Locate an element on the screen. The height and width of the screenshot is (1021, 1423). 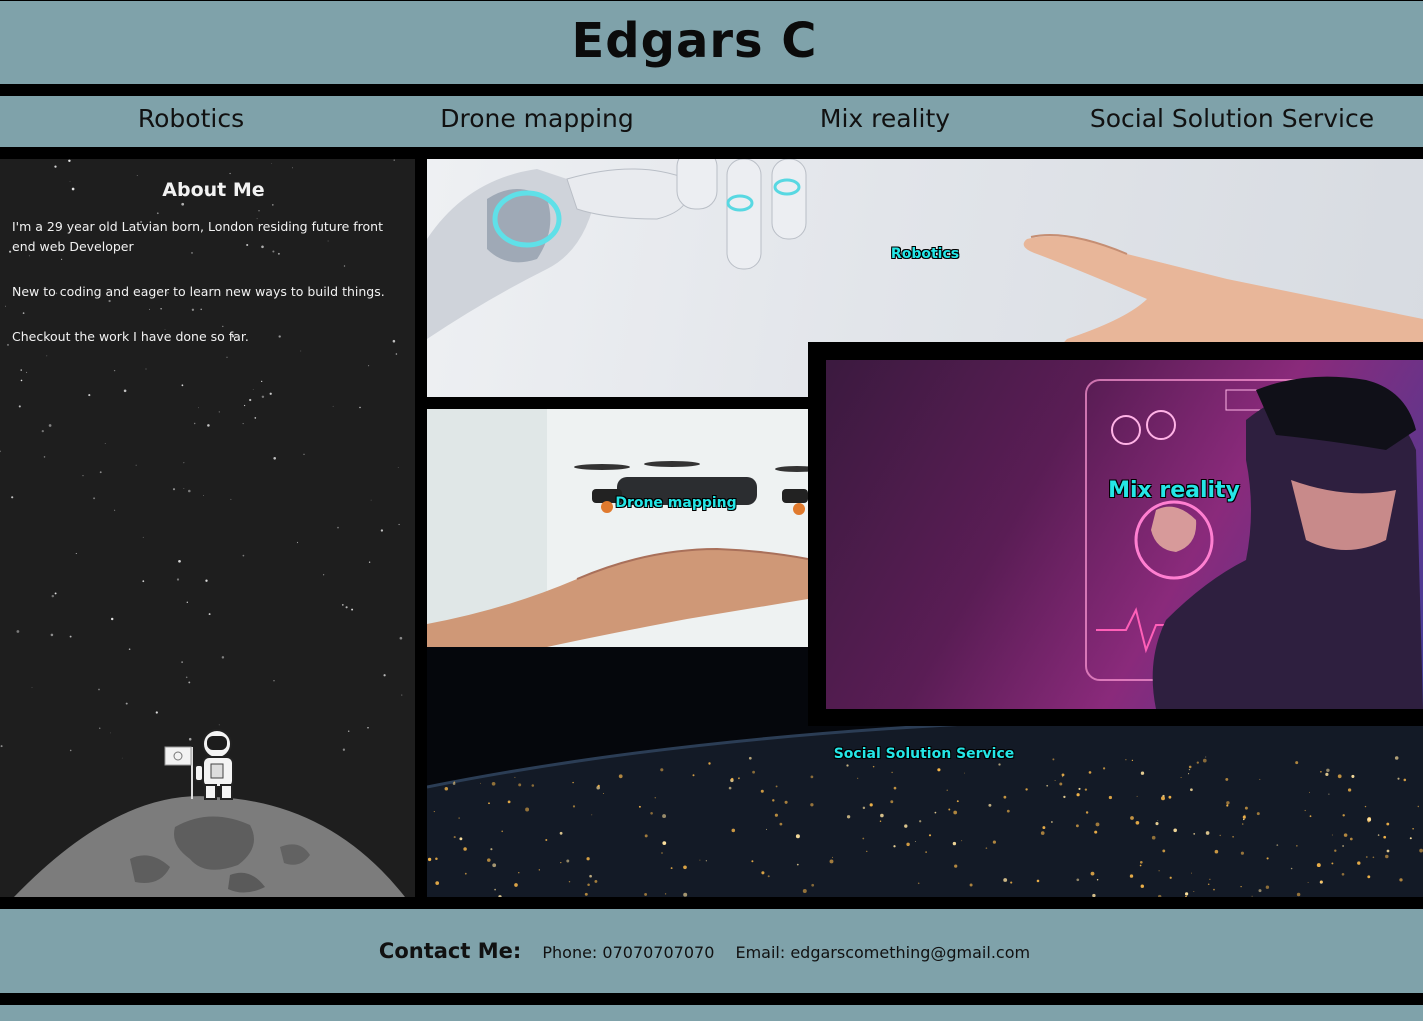
mix-reality-tile: Mix reality is located at coordinates (1124, 534).